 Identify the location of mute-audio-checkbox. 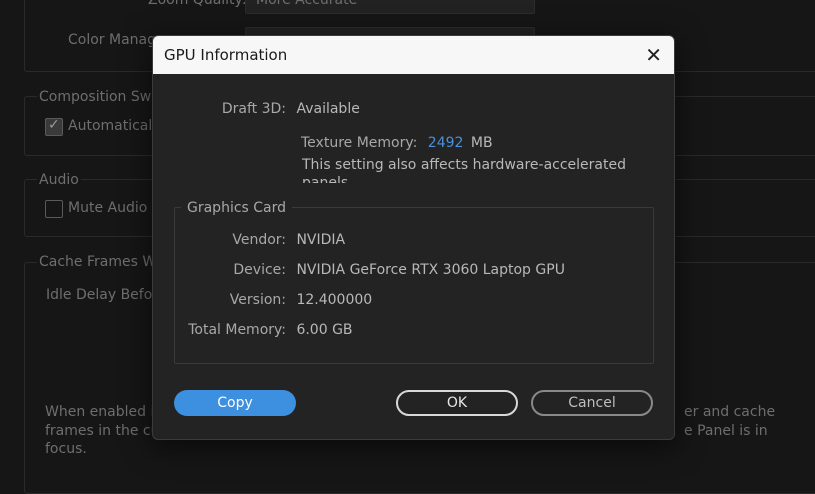
(54, 209).